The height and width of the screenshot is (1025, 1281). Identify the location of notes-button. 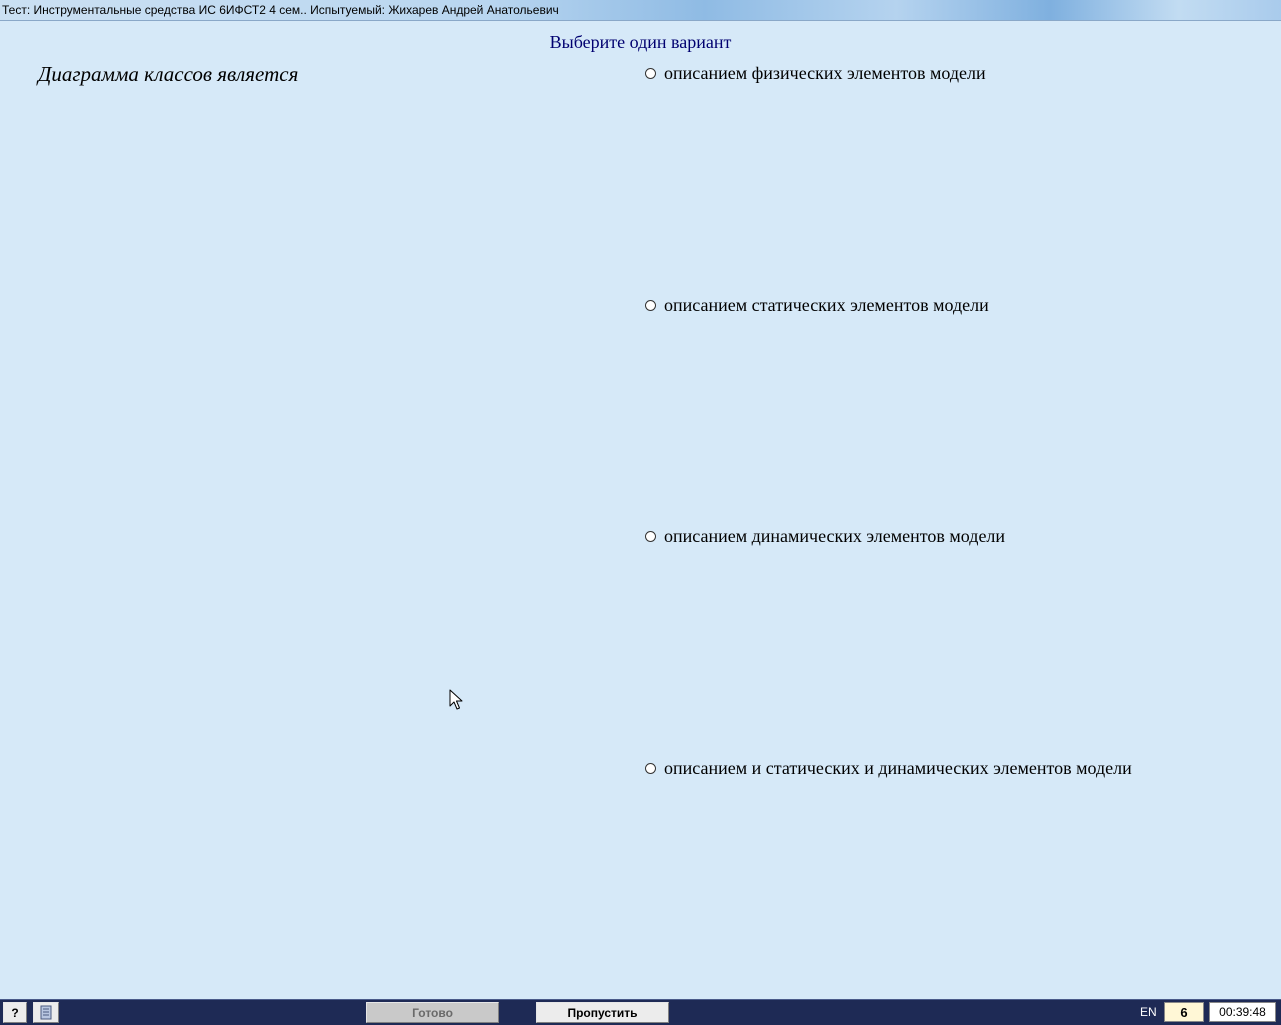
(46, 1012).